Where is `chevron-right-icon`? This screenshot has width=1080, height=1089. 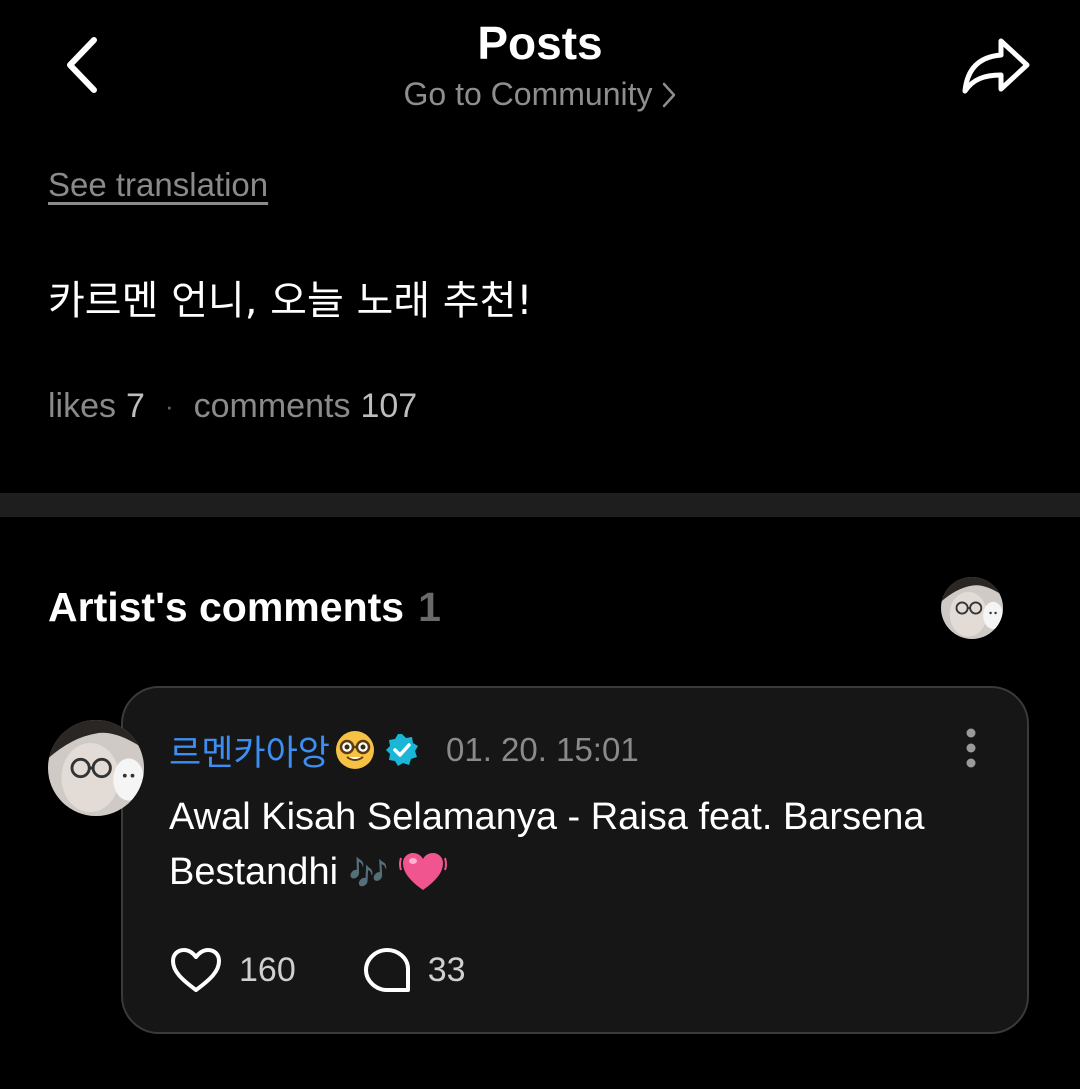
chevron-right-icon is located at coordinates (669, 94).